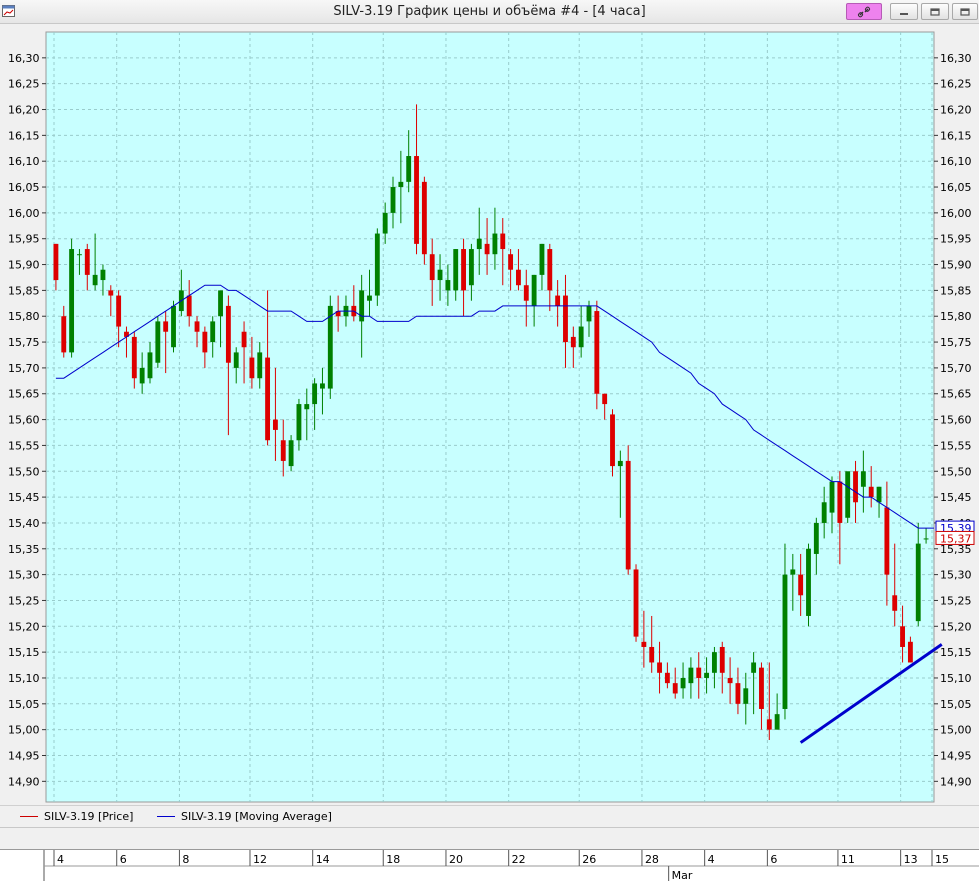  I want to click on y-tick-label-left: 15,40, so click(24, 523).